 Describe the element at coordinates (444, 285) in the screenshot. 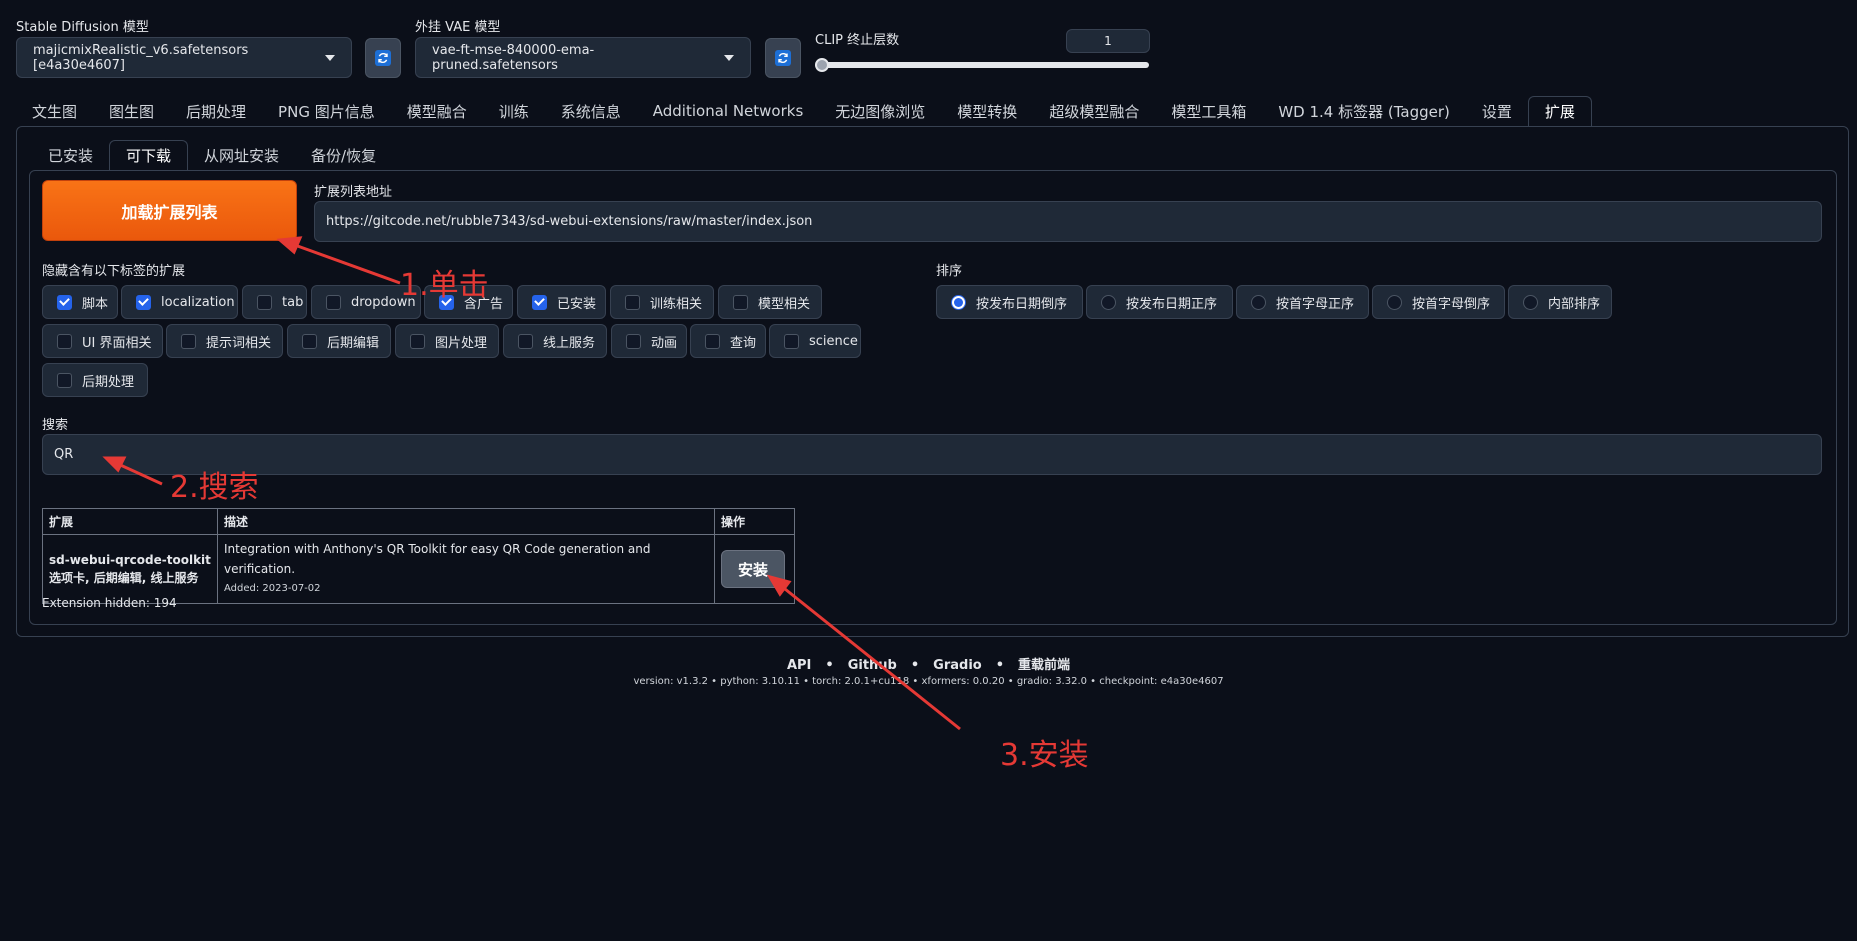

I see `annotation-step-1: 1.单击` at that location.